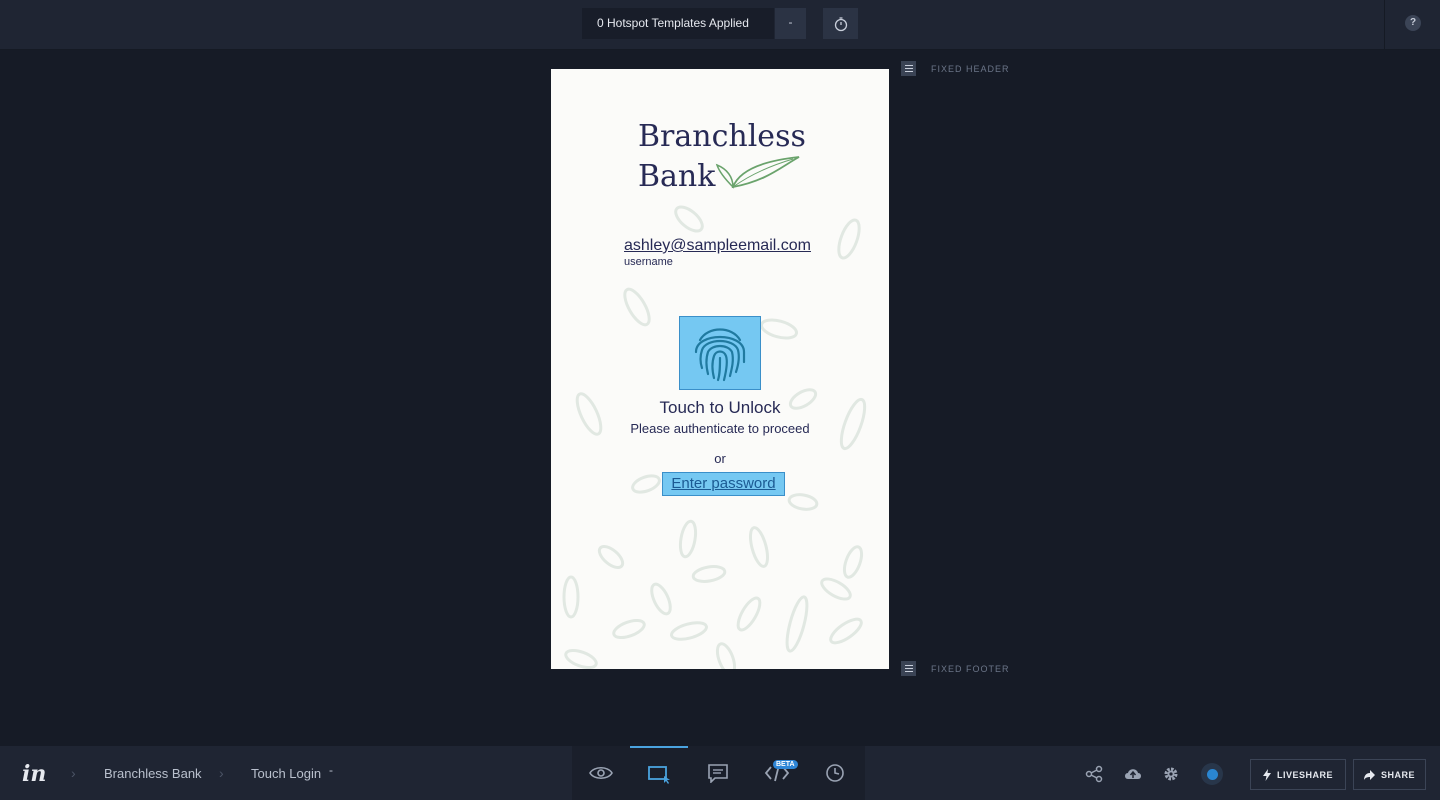 The height and width of the screenshot is (800, 1440). I want to click on breadcrumb-screen: Touch Login, so click(286, 773).